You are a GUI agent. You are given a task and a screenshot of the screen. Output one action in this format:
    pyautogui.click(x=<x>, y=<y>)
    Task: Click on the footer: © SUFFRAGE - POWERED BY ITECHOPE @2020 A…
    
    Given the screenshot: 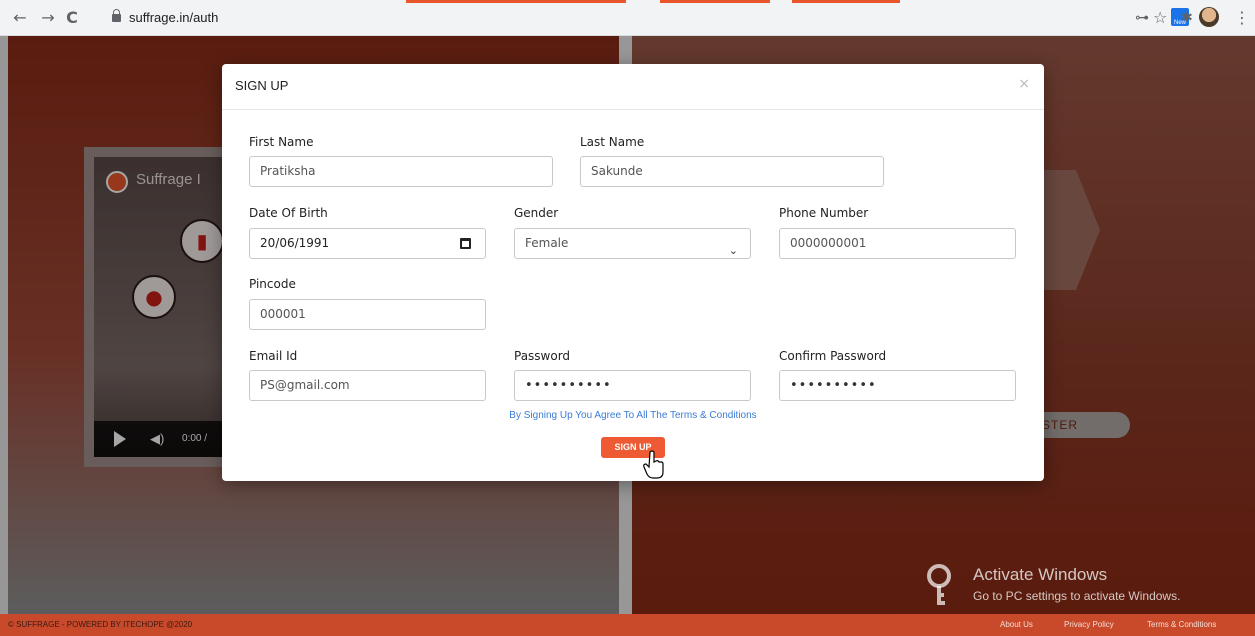 What is the action you would take?
    pyautogui.click(x=627, y=625)
    